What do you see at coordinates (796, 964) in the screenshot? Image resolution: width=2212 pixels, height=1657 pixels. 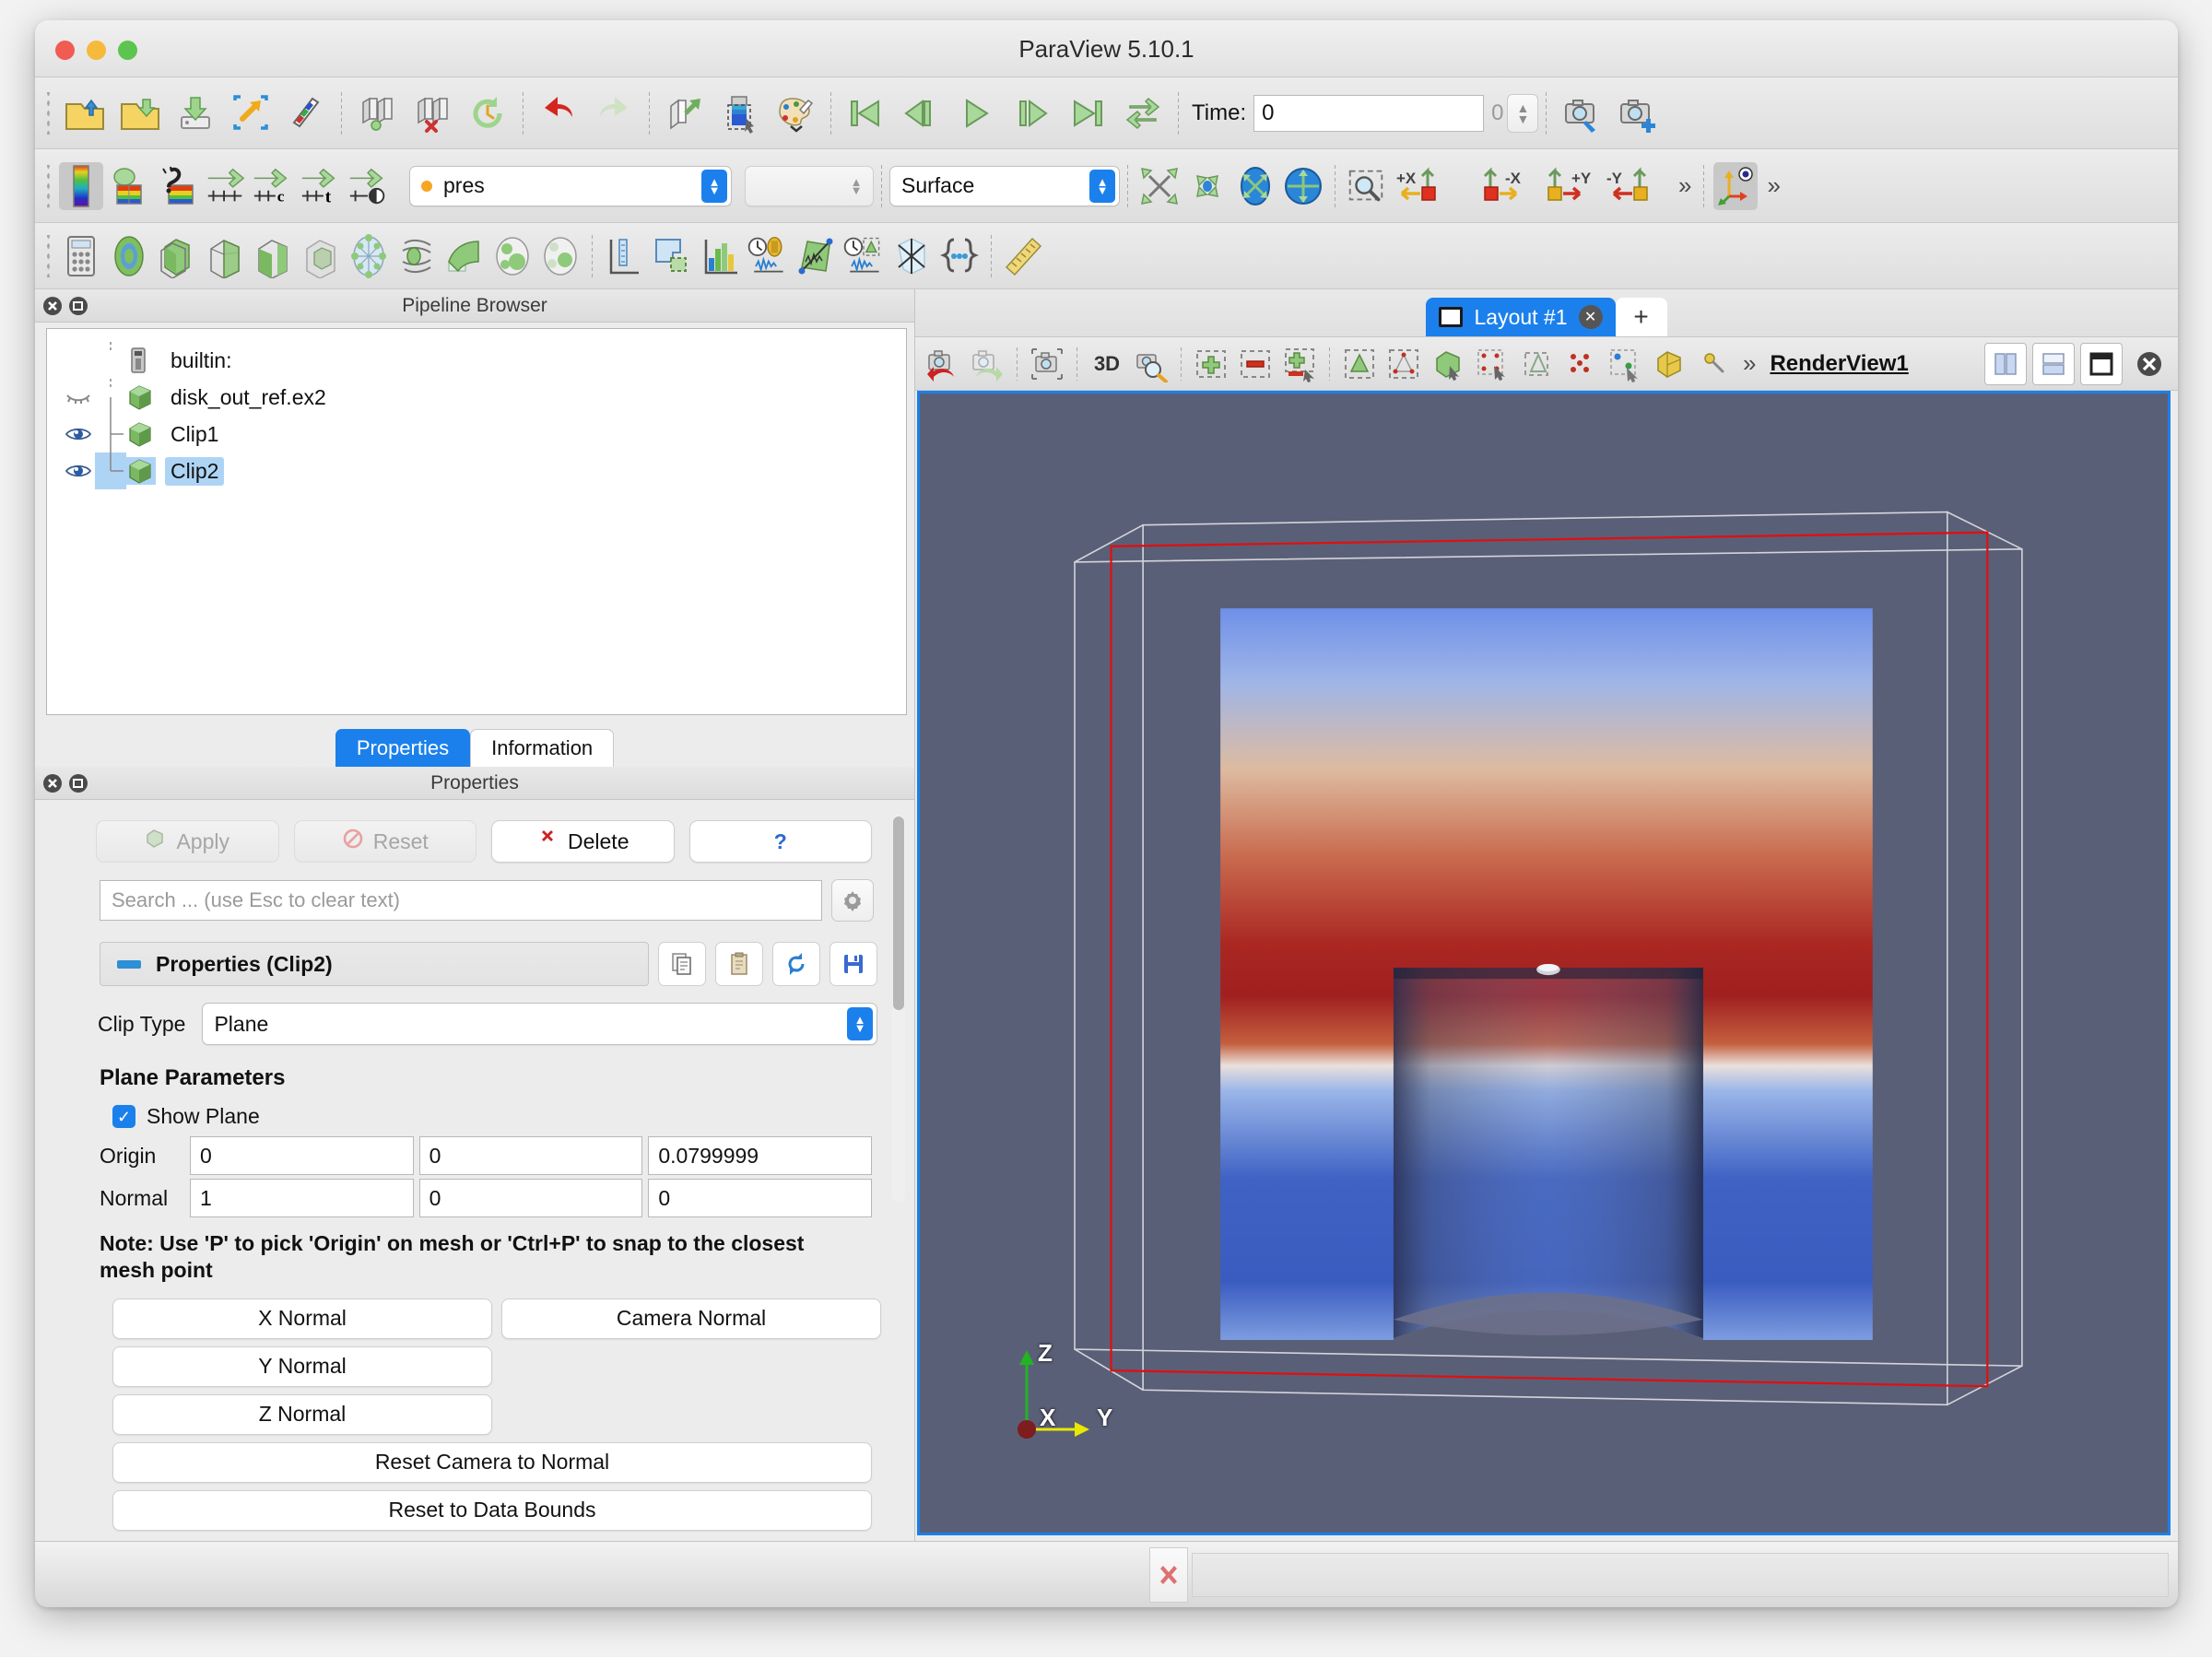 I see `restore-defaults-icon` at bounding box center [796, 964].